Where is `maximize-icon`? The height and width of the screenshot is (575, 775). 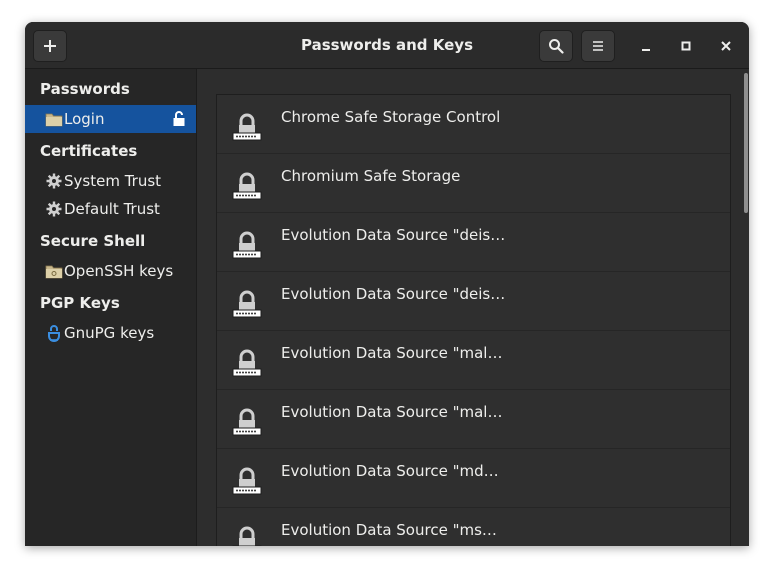
maximize-icon is located at coordinates (686, 46).